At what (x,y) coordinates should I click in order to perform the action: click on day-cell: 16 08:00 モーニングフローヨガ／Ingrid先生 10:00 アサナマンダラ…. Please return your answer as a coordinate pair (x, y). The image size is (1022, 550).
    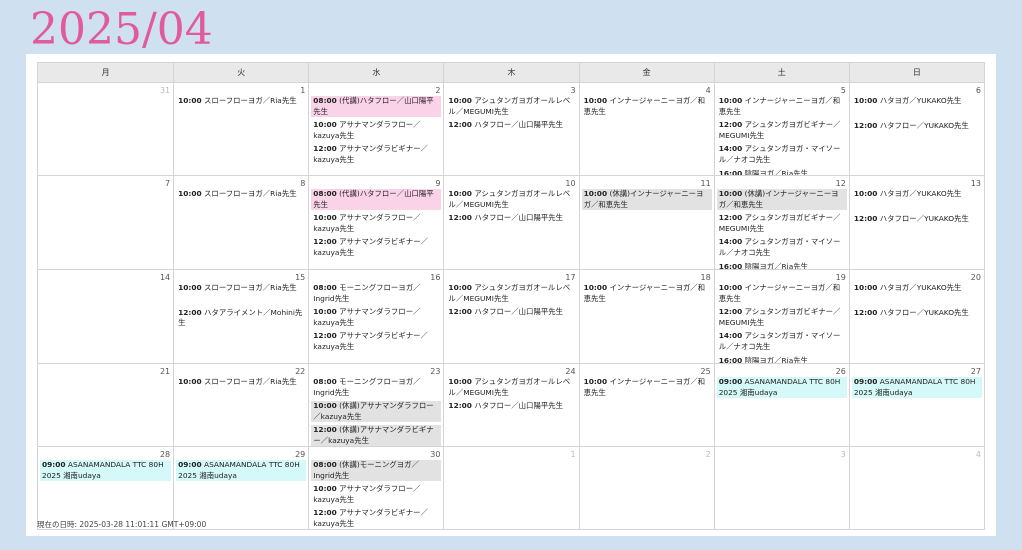
    Looking at the image, I should click on (375, 316).